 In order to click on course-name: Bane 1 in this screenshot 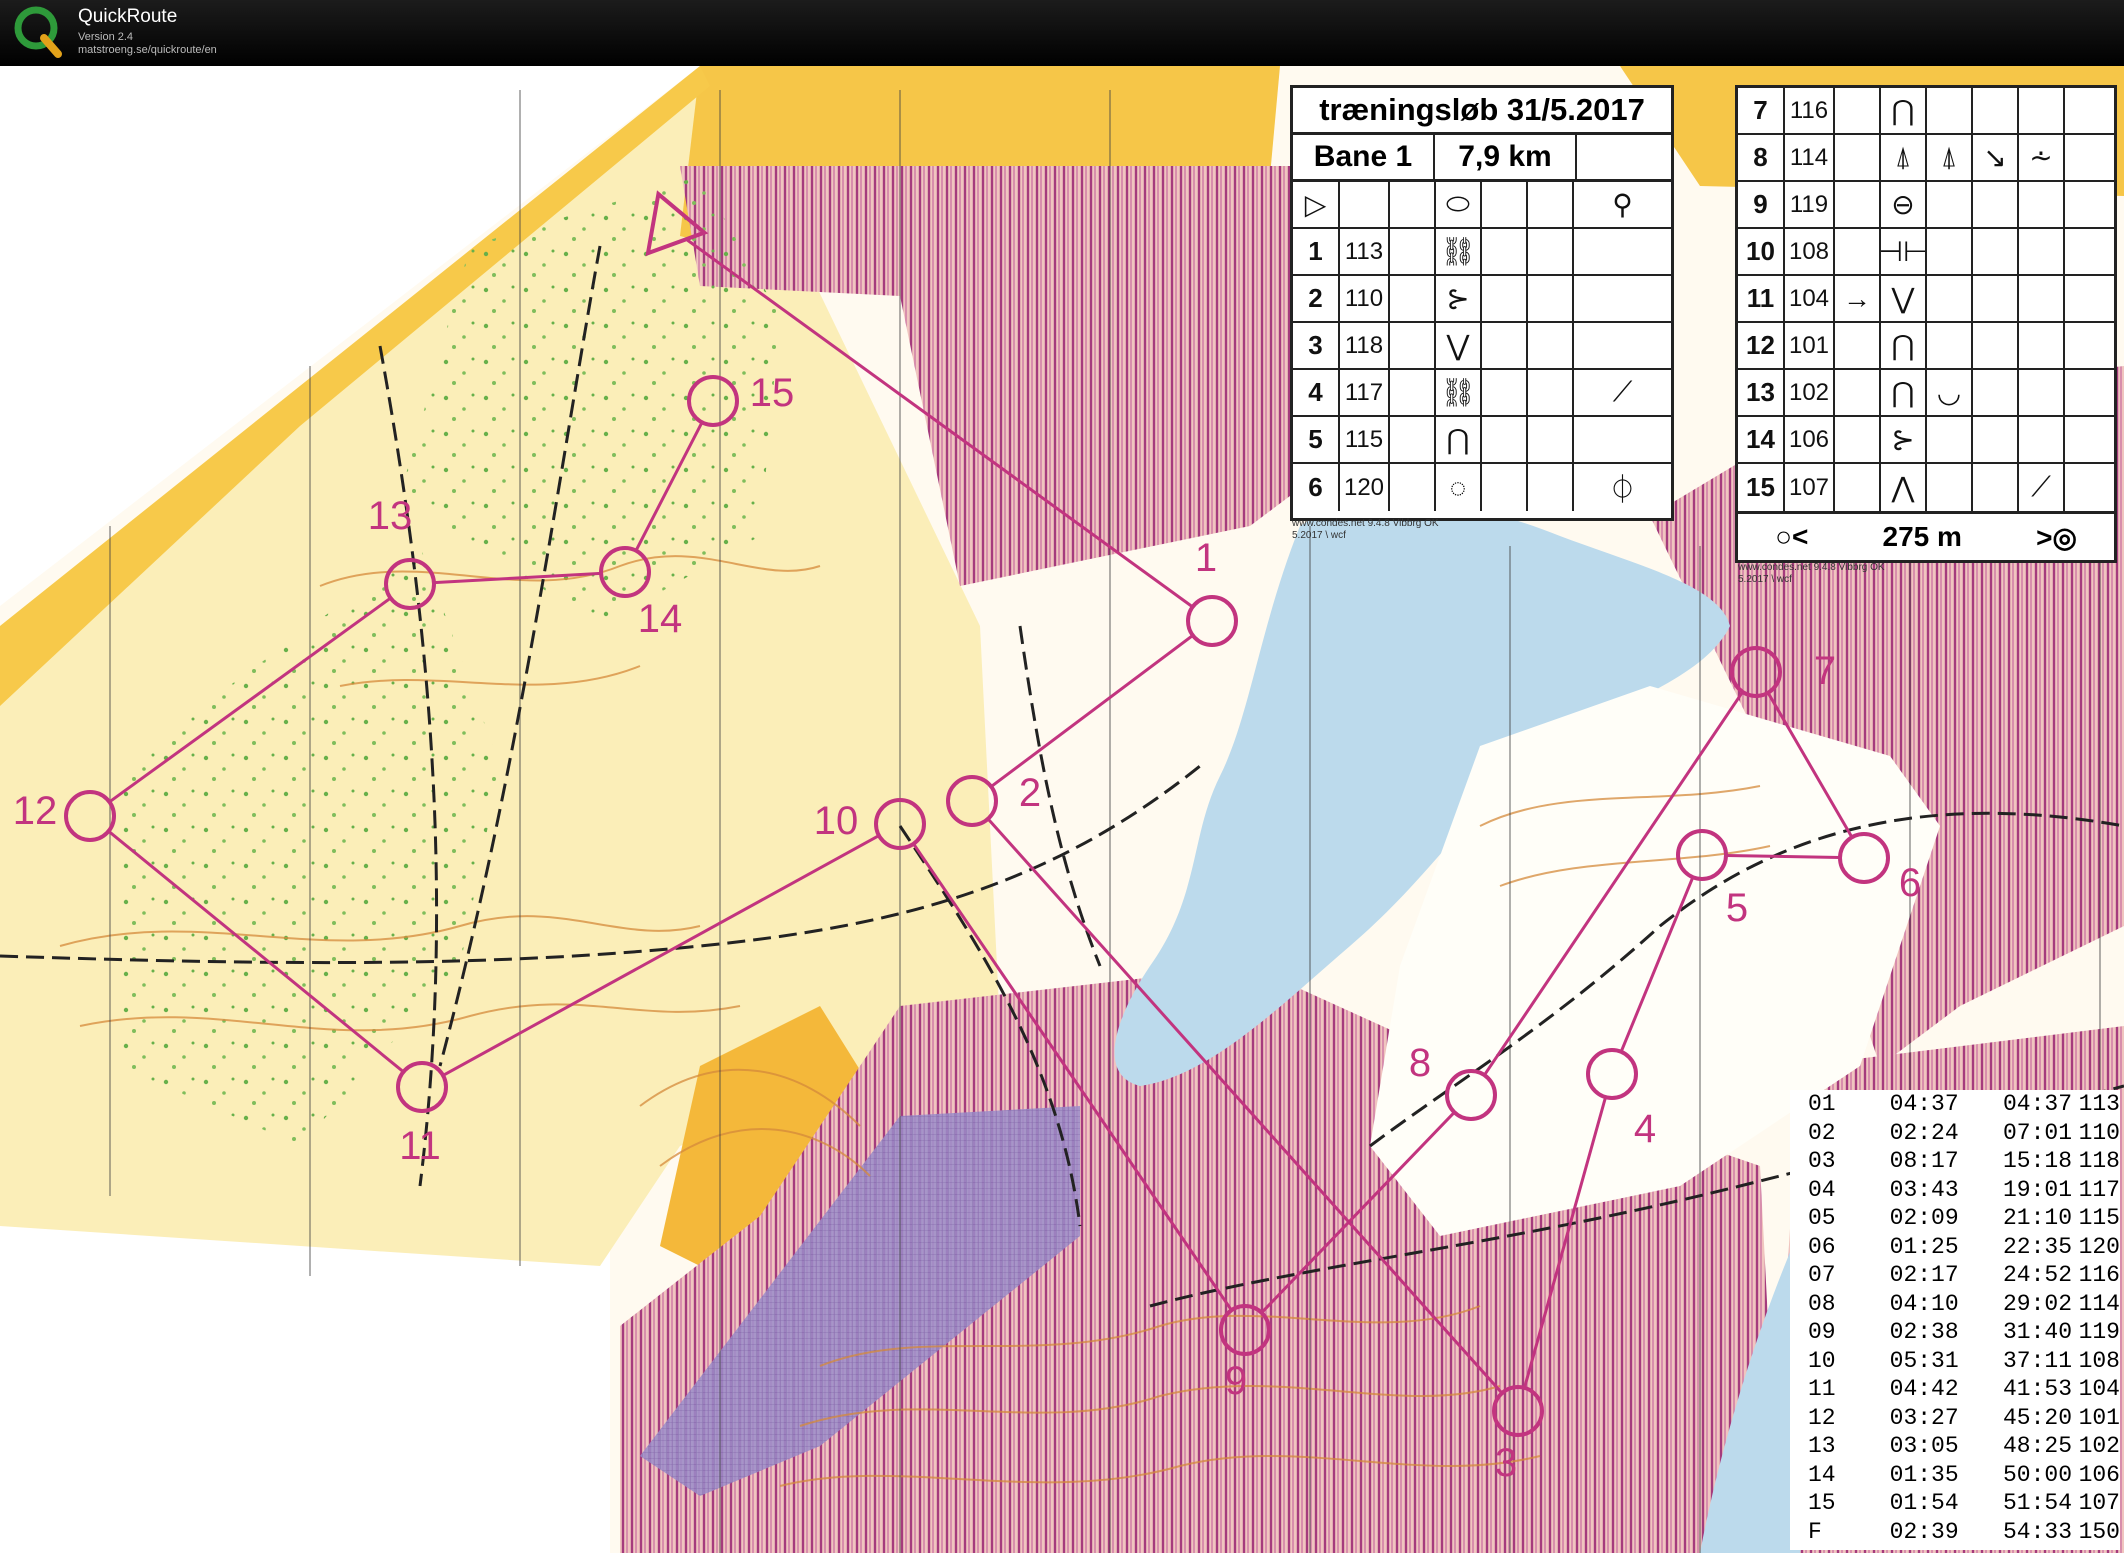, I will do `click(1364, 157)`.